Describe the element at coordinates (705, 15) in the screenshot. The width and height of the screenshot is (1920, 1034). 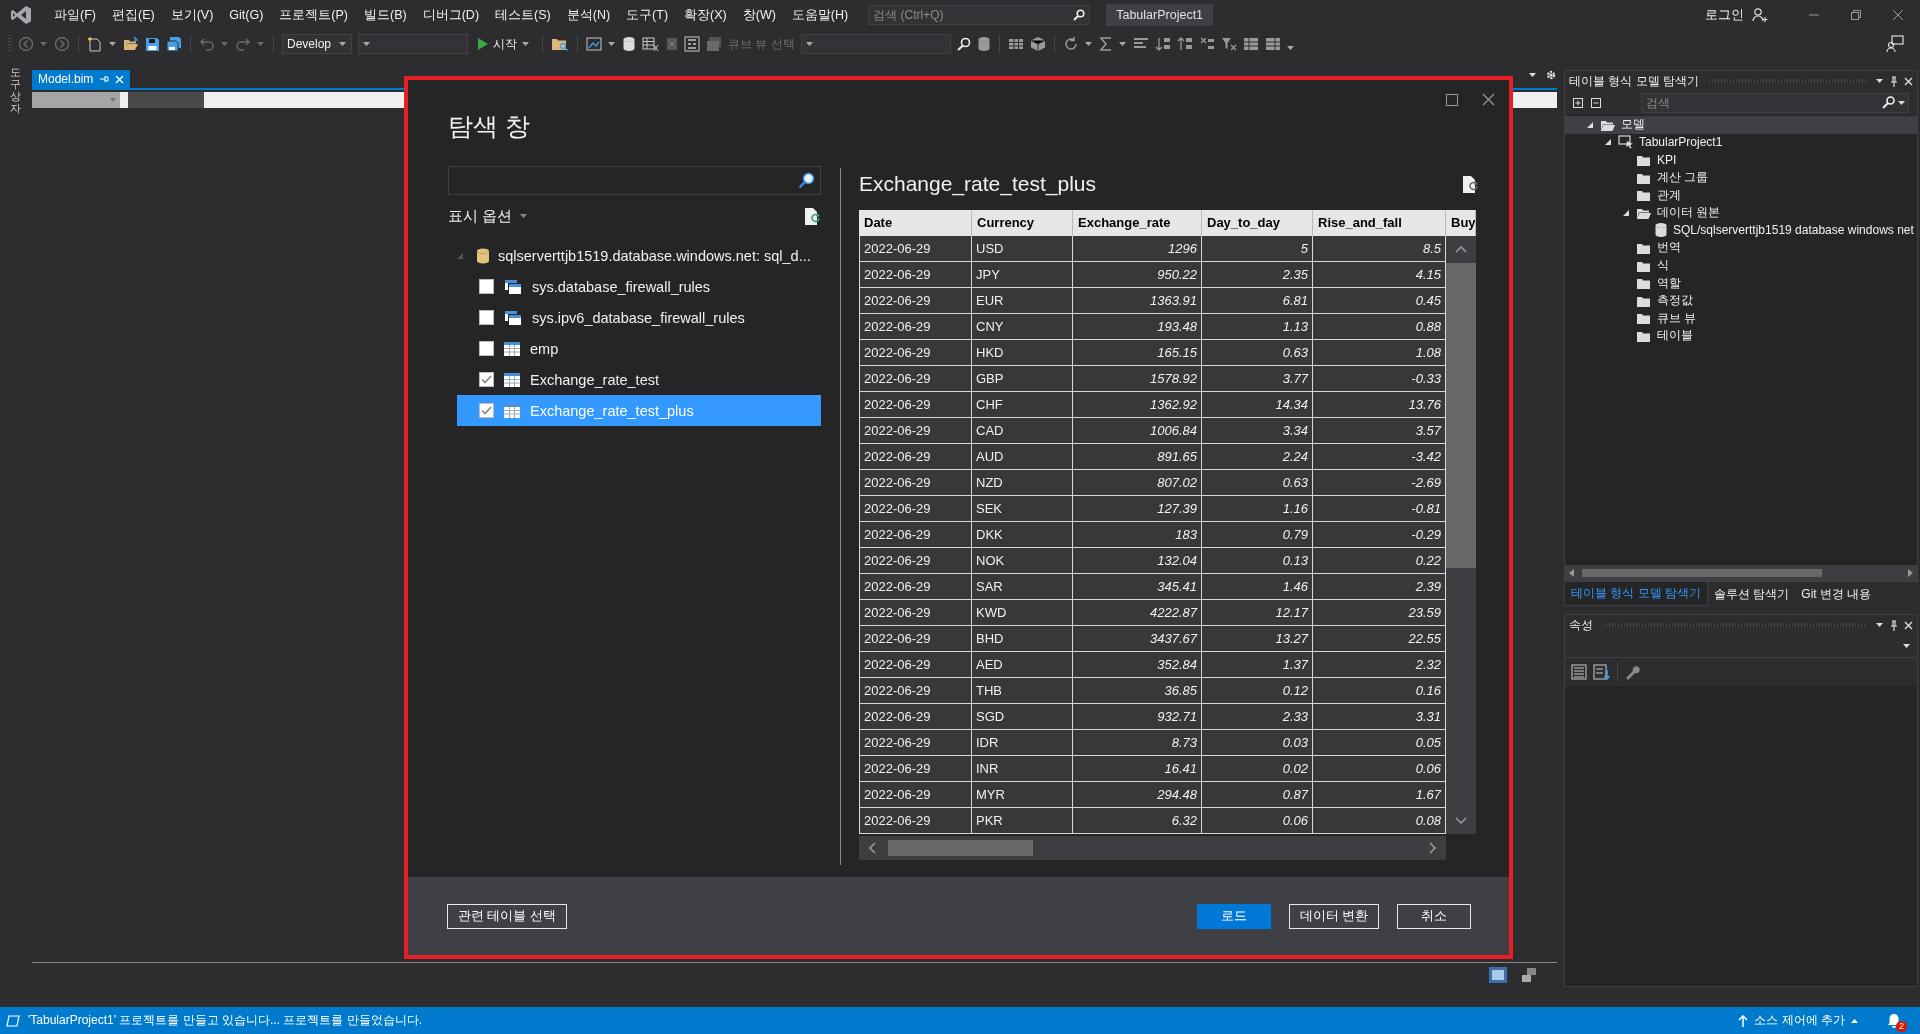
I see `menu-item: 확장(X)` at that location.